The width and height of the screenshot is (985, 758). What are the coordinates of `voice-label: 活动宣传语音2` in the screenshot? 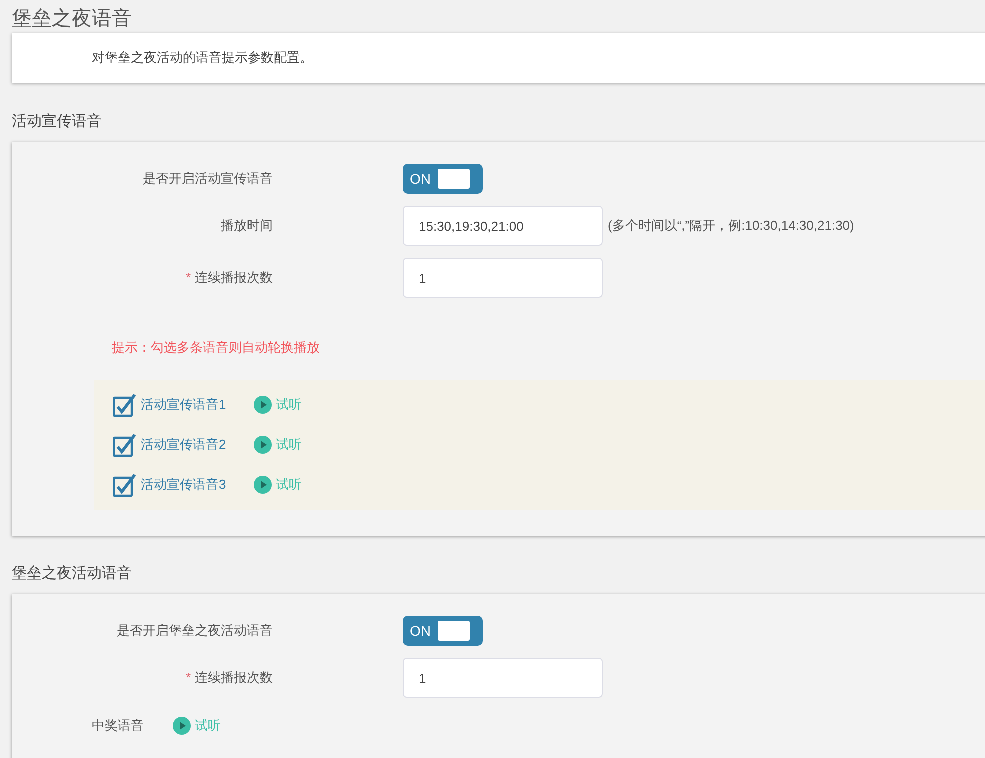 It's located at (184, 445).